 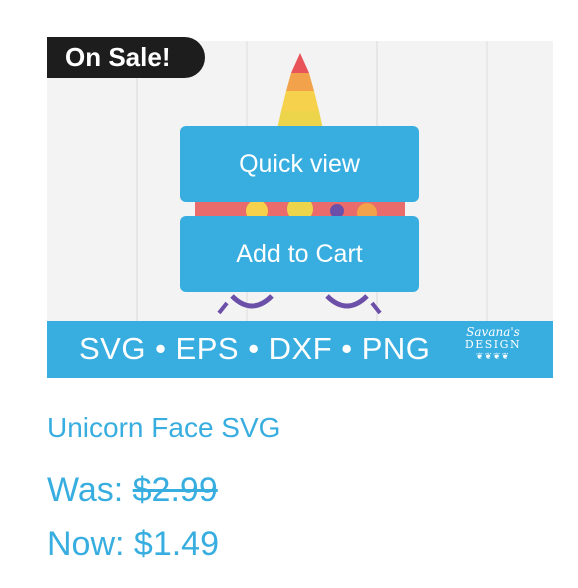 I want to click on now-price-row: Now: $1.49, so click(x=133, y=544).